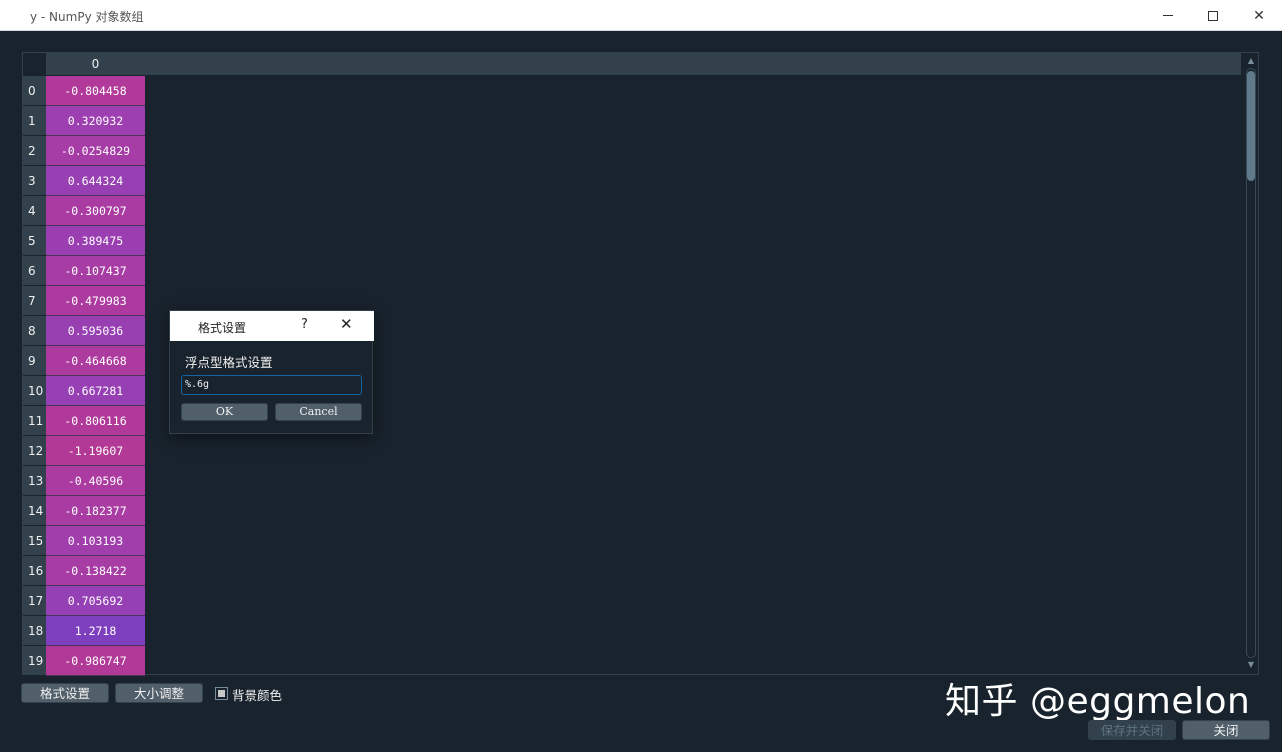 This screenshot has width=1282, height=752. What do you see at coordinates (95, 151) in the screenshot?
I see `table-cell: -0.0254829` at bounding box center [95, 151].